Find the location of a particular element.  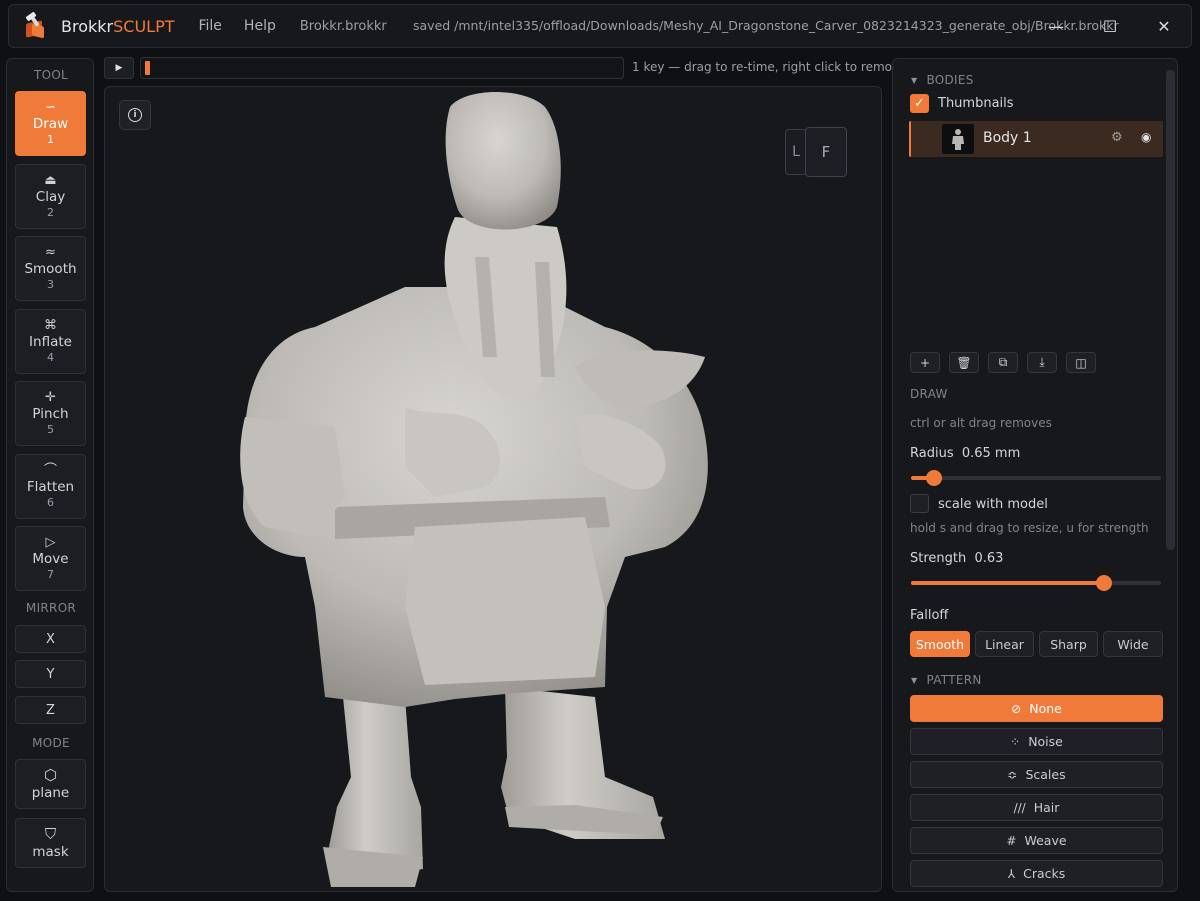

mirror-z-button: Z is located at coordinates (50, 710).